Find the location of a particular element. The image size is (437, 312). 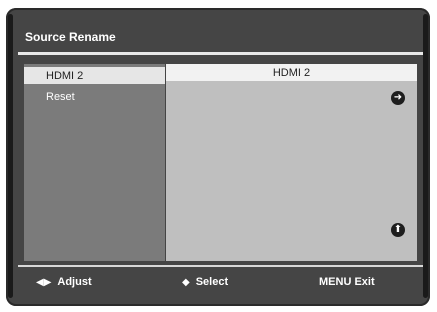

menu-item-hdmi-2: HDMI 2 is located at coordinates (94, 75).